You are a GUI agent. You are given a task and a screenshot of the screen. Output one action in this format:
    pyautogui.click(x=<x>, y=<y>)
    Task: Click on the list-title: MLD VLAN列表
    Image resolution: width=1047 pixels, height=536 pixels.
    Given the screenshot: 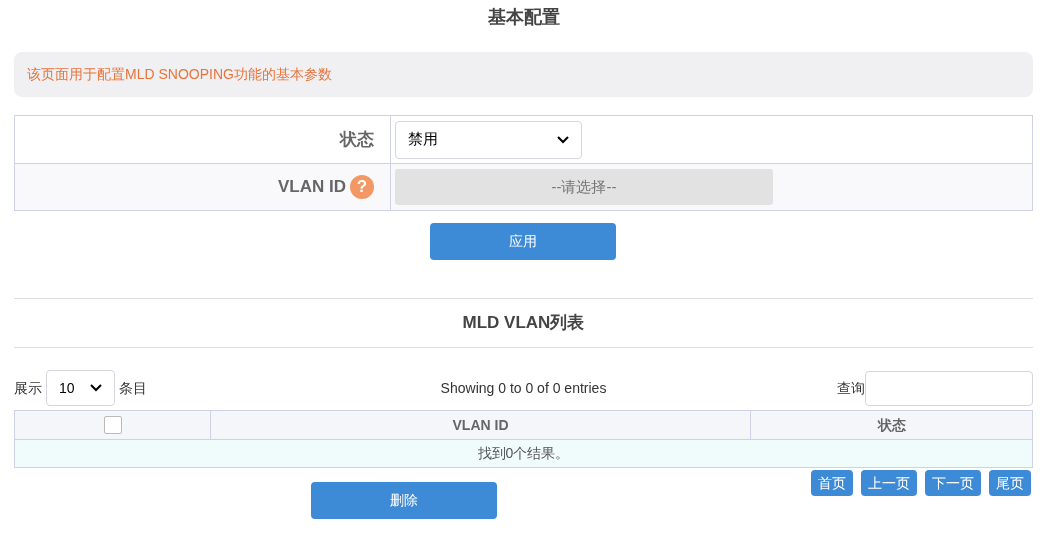 What is the action you would take?
    pyautogui.click(x=523, y=323)
    